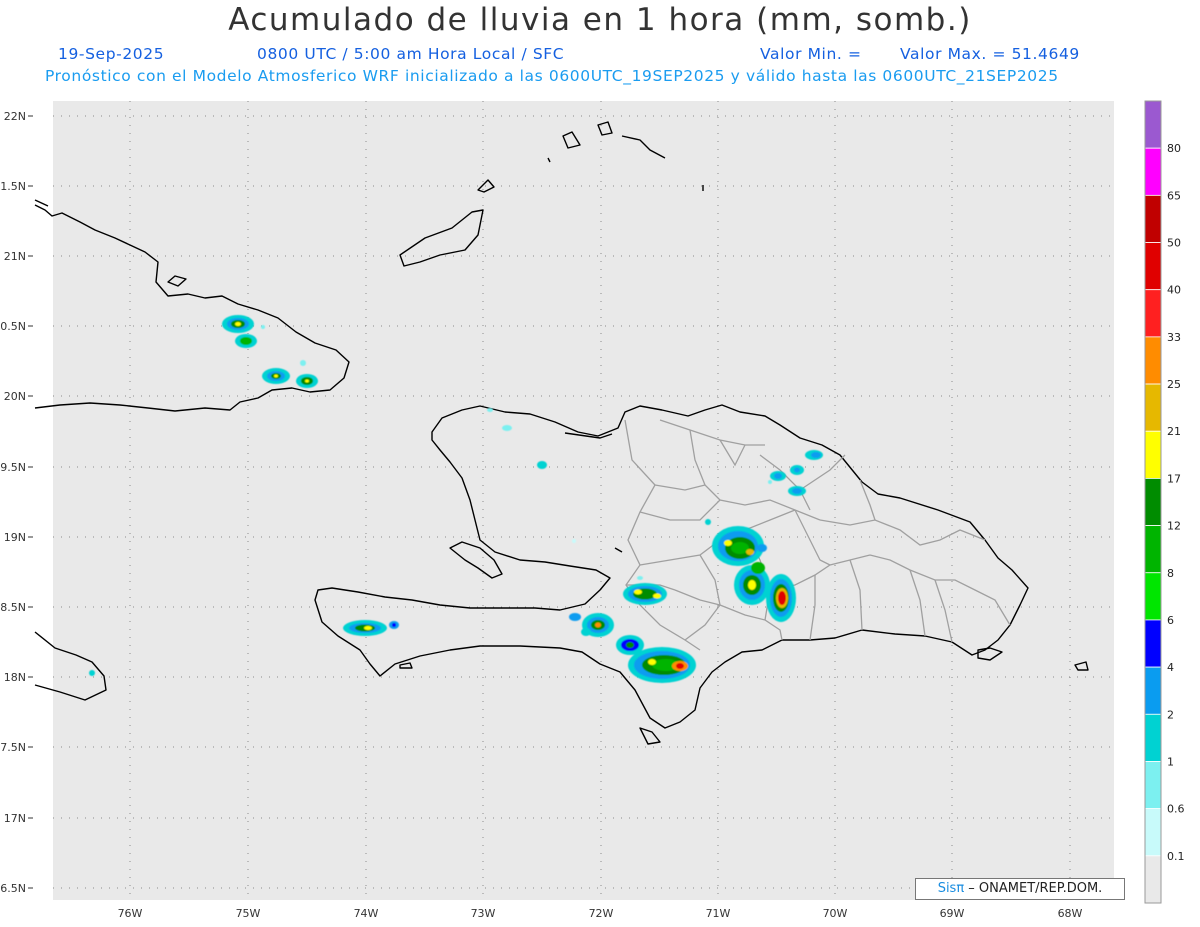 Image resolution: width=1200 pixels, height=927 pixels. What do you see at coordinates (1174, 290) in the screenshot?
I see `colorbar-label: 40` at bounding box center [1174, 290].